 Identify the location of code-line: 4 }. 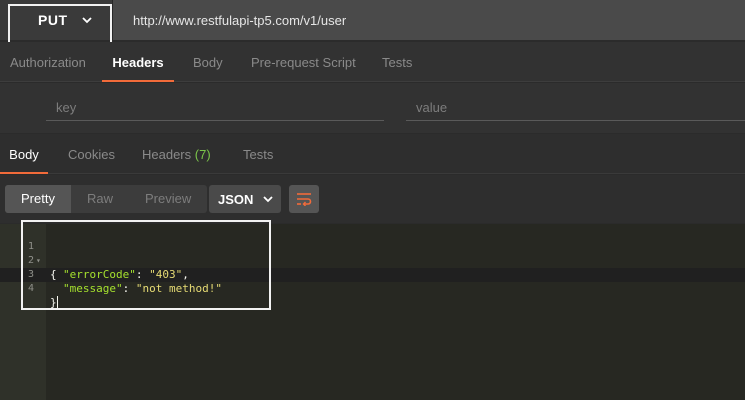
(29, 288).